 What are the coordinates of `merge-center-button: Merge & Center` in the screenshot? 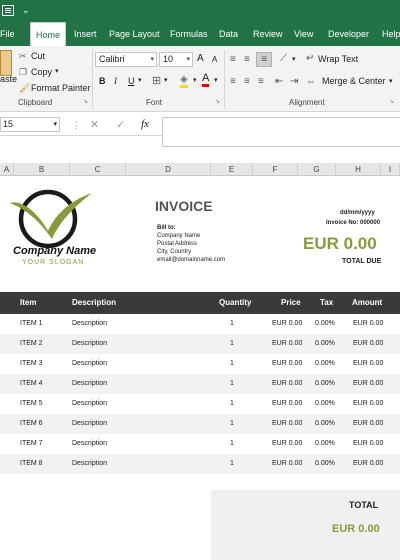 It's located at (354, 81).